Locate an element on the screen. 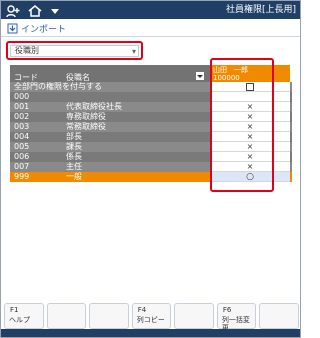  fkey-label: ヘルプ is located at coordinates (19, 320).